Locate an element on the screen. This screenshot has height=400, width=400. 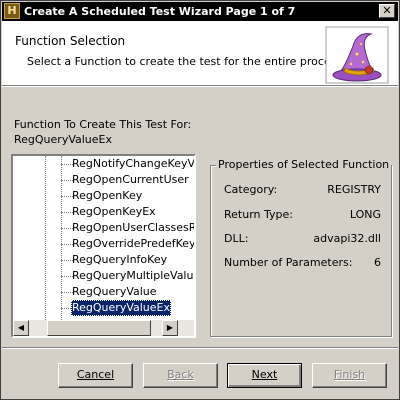
list-item: RegQueryMultipleValues is located at coordinates (132, 276).